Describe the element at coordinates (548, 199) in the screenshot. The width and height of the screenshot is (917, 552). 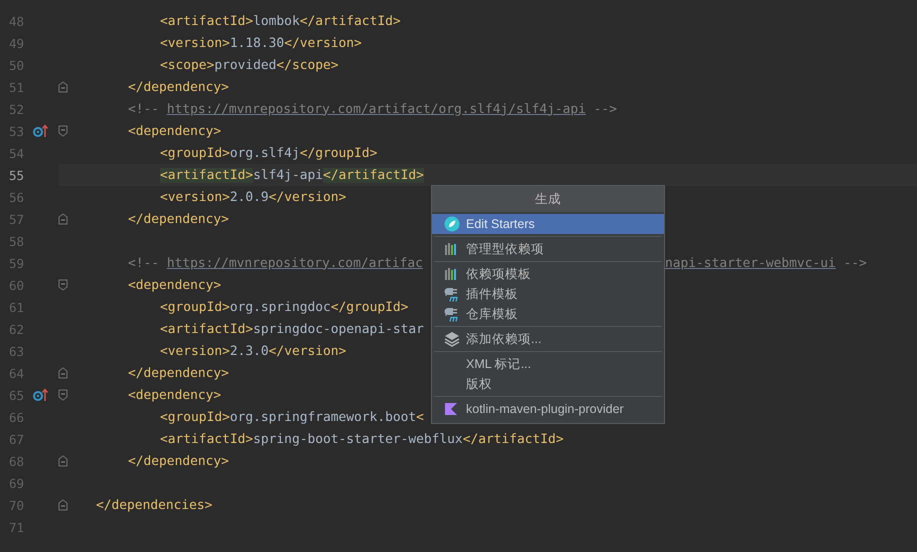
I see `popup-title: 生成` at that location.